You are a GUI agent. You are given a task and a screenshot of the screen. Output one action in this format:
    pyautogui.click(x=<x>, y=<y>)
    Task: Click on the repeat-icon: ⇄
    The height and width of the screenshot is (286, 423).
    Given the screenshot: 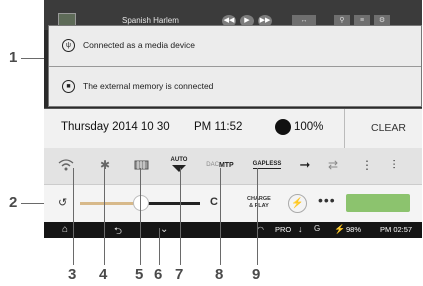 What is the action you would take?
    pyautogui.click(x=333, y=165)
    